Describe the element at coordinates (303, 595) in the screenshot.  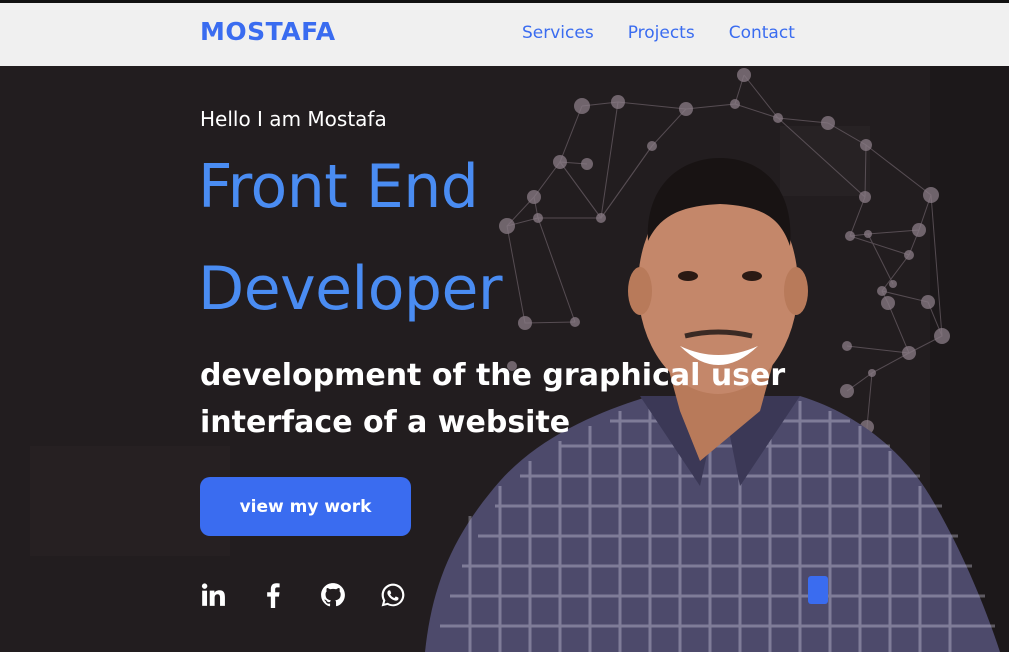
I see `social-links` at that location.